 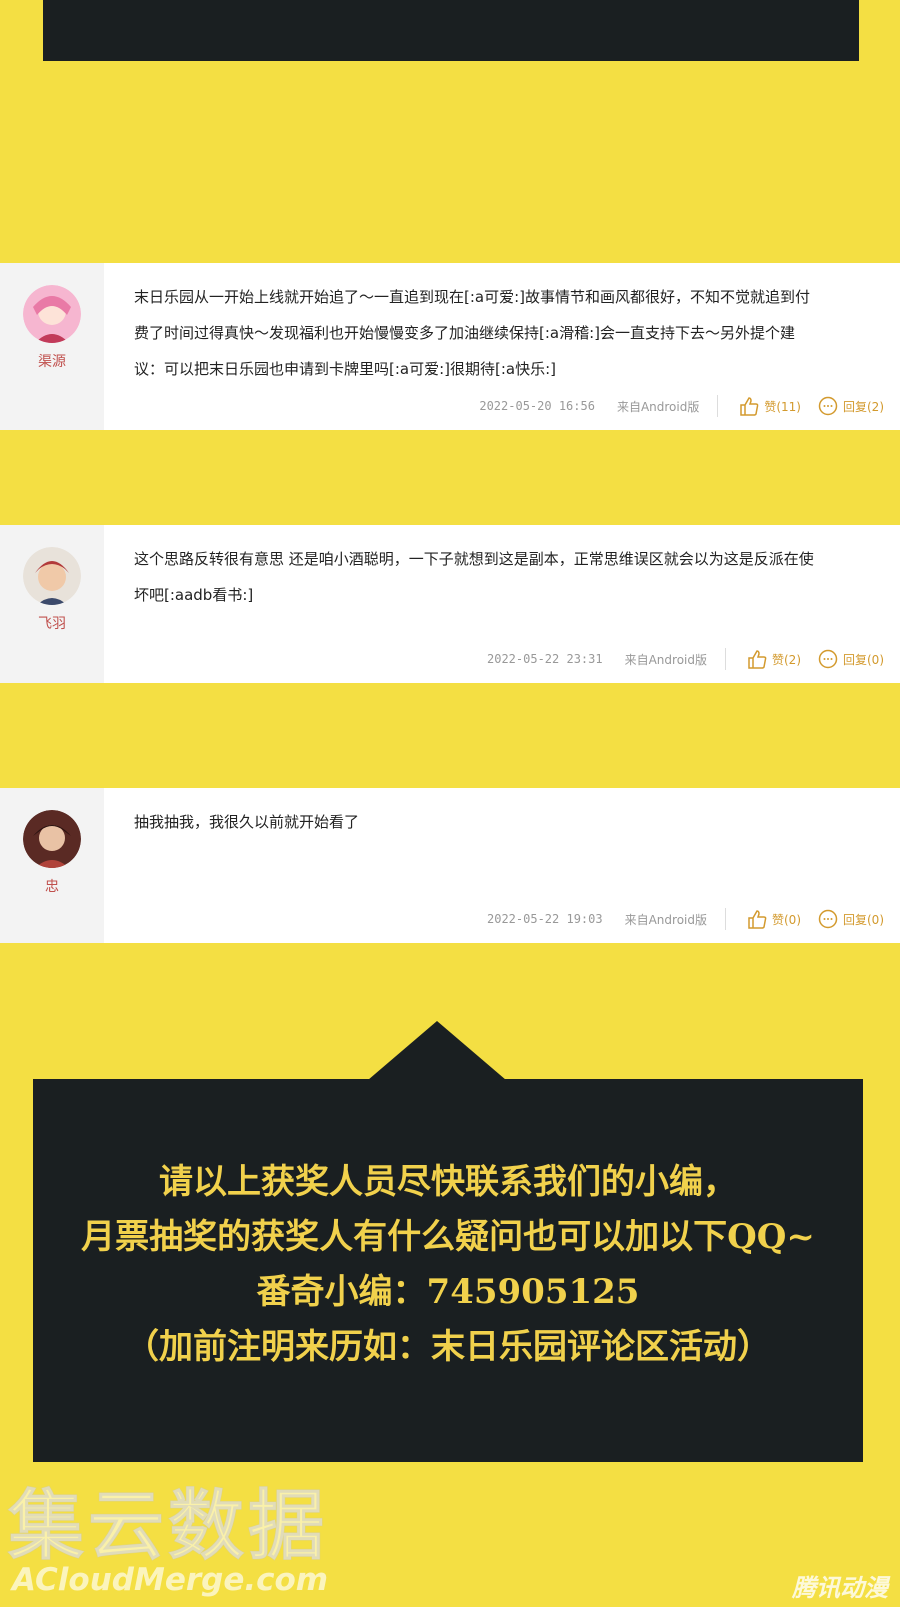 I want to click on comment-text-line: 坏吧[:aadb看书:], so click(x=194, y=595).